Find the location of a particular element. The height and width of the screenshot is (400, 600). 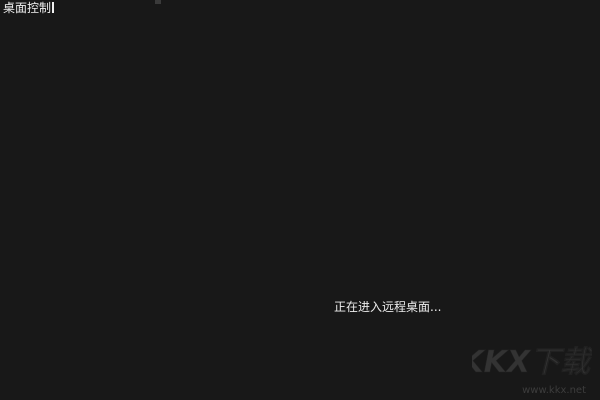

top-edge-artifact is located at coordinates (158, 2).